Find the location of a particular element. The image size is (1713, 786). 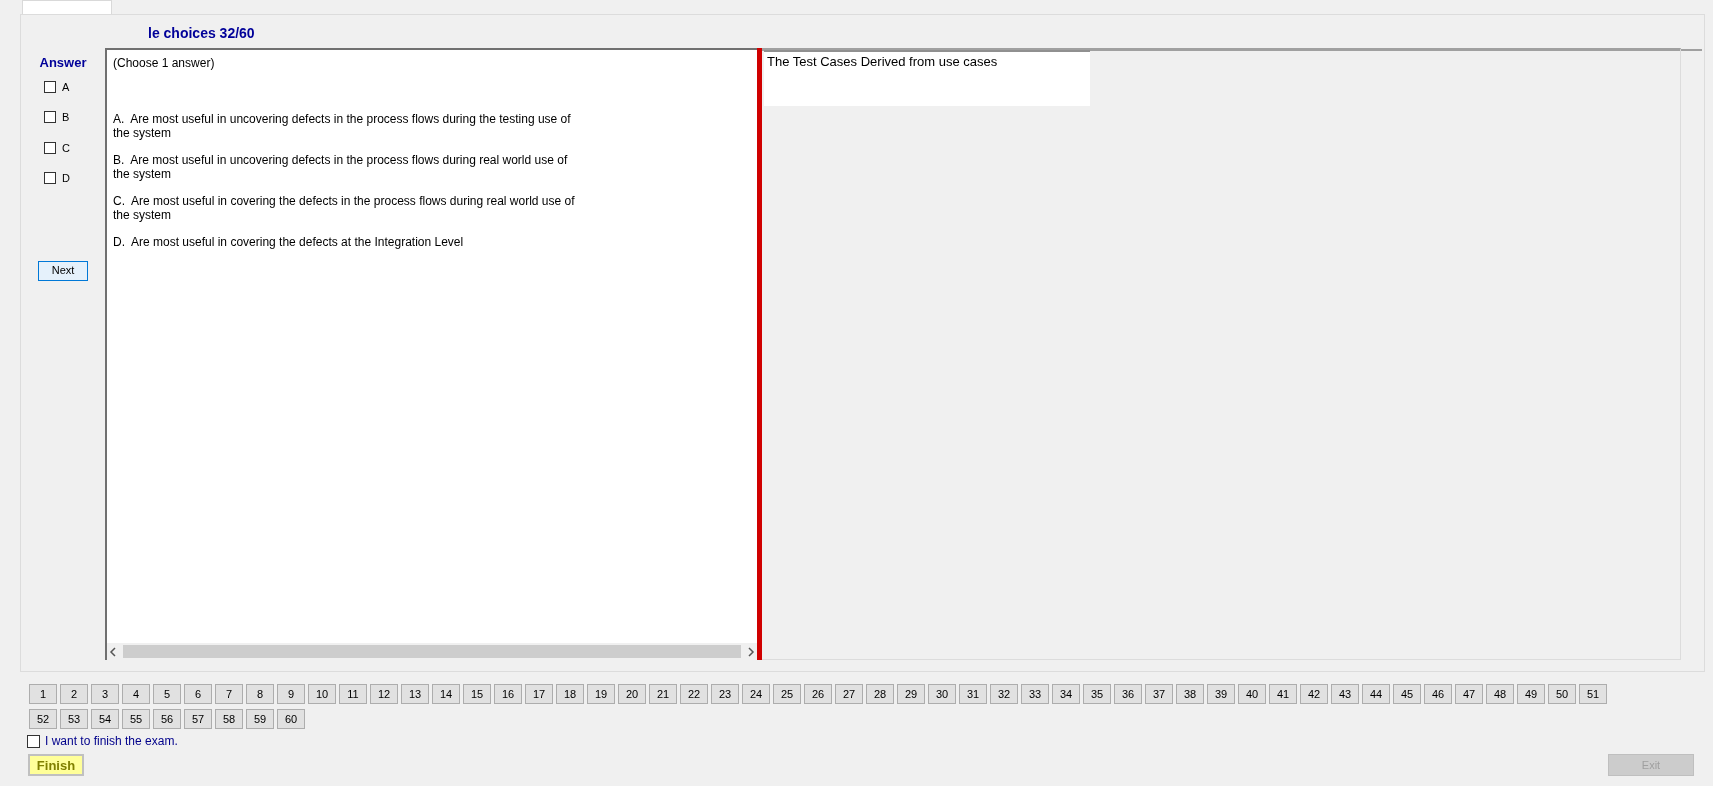

question-number-button: 42 is located at coordinates (1314, 694).